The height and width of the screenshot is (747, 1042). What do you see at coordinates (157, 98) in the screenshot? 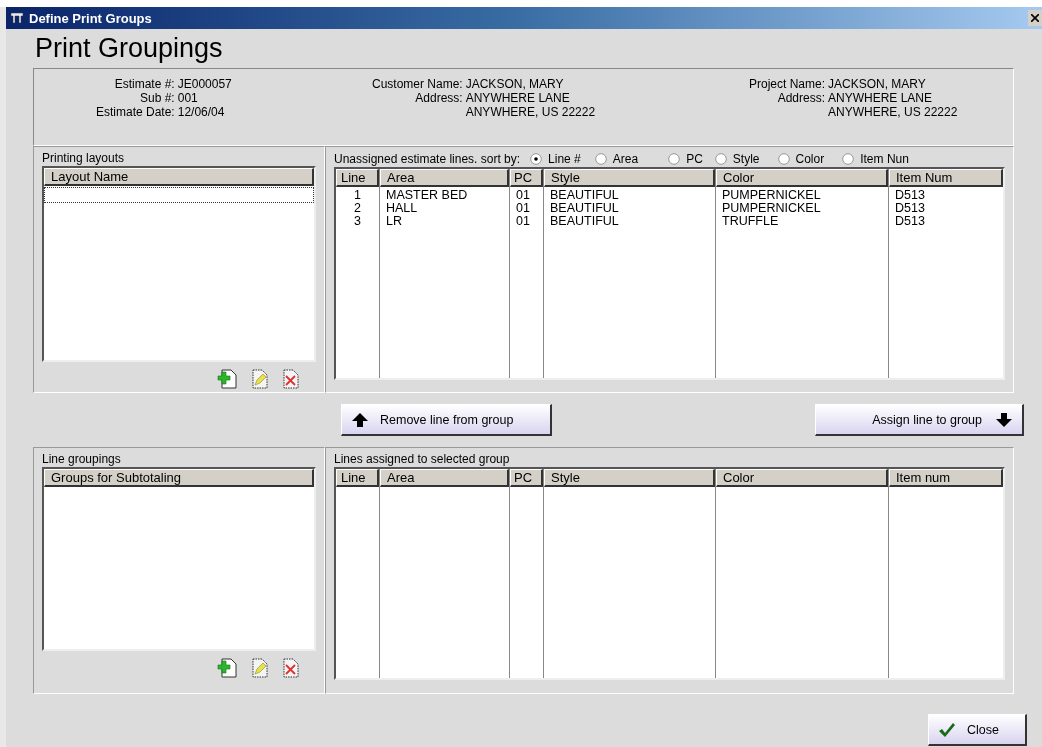
I see `info-label: Sub #:` at bounding box center [157, 98].